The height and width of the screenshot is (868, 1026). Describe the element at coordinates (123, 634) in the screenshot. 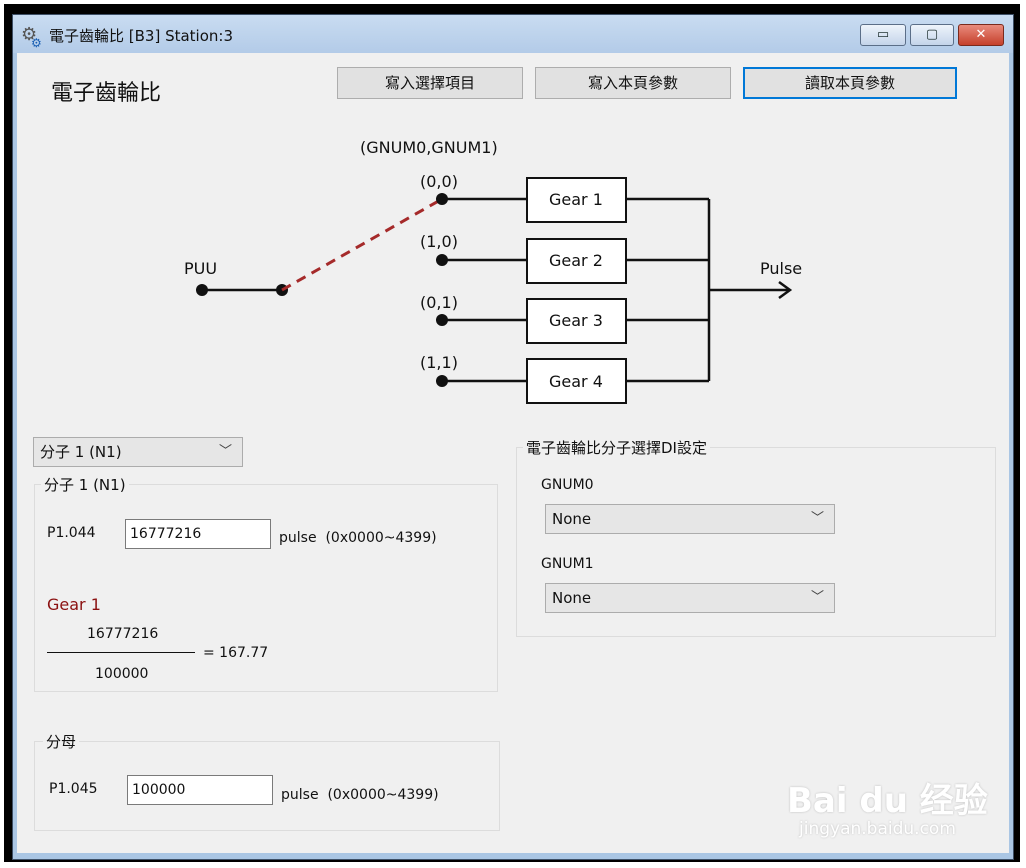

I see `fraction-numerator: 16777216` at that location.